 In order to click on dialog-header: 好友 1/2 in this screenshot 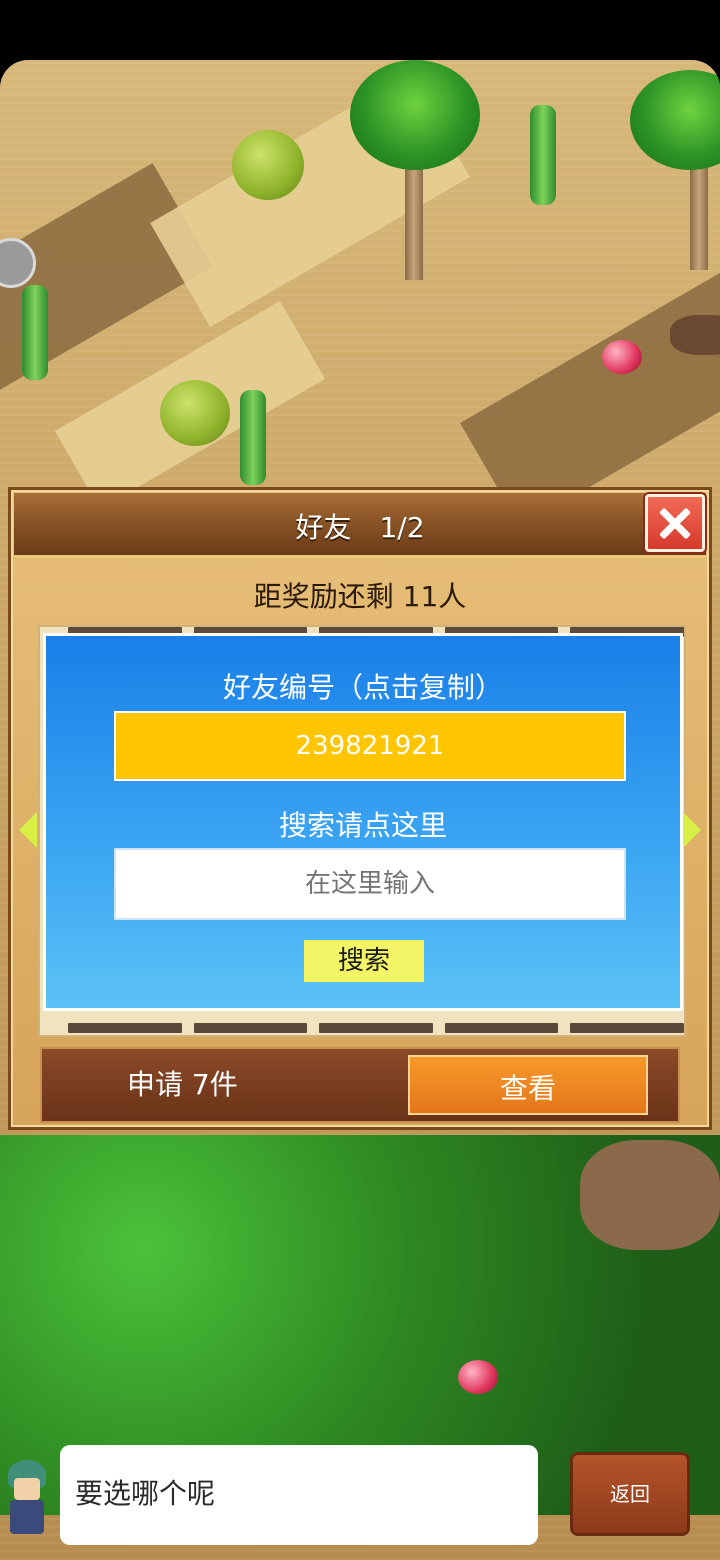, I will do `click(360, 525)`.